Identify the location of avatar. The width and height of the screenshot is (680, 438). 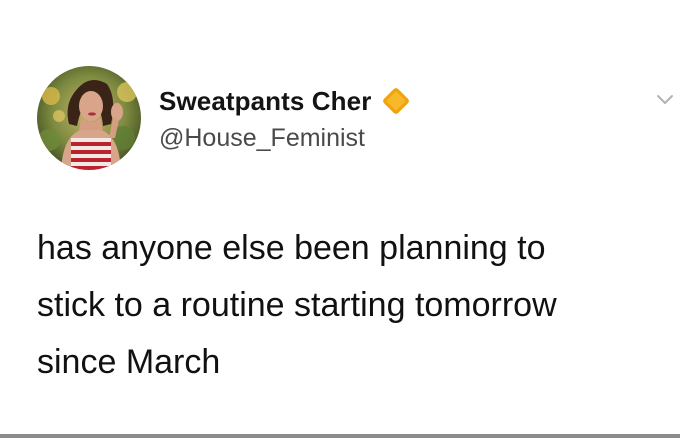
(89, 118).